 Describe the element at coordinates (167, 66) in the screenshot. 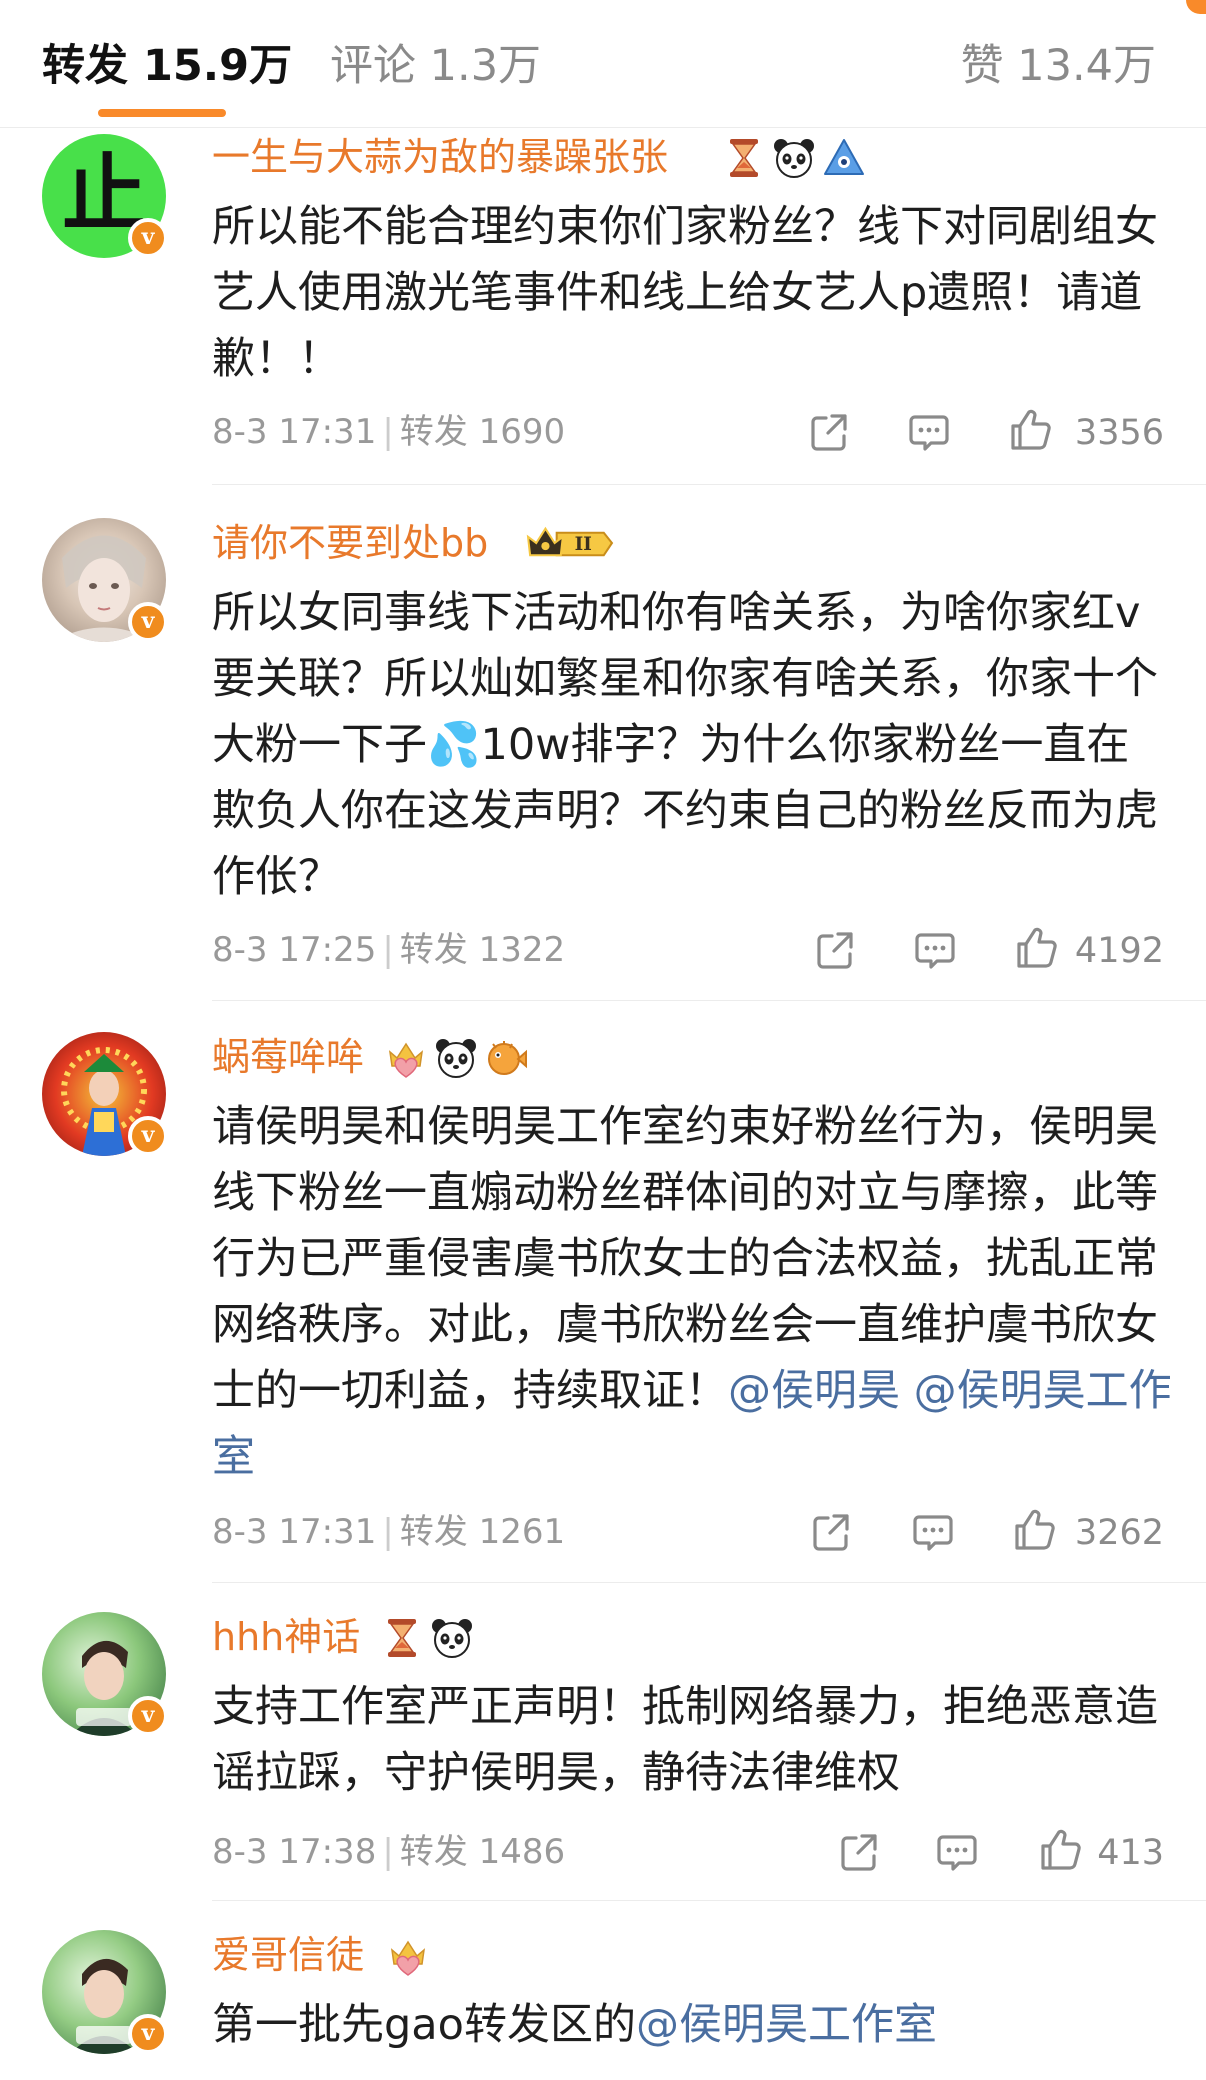

I see `tab-repost: 转发 15.9万` at that location.